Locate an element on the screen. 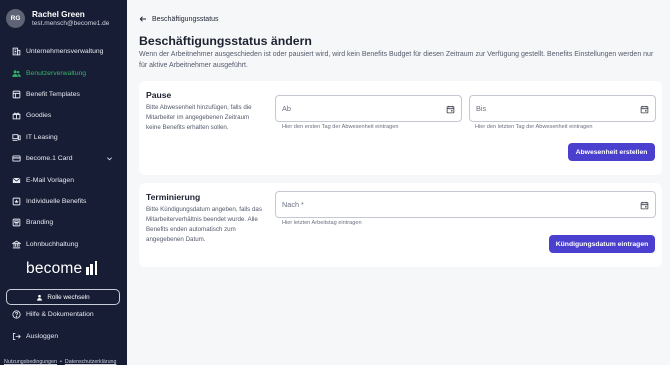 The image size is (670, 365). template-icon is located at coordinates (16, 94).